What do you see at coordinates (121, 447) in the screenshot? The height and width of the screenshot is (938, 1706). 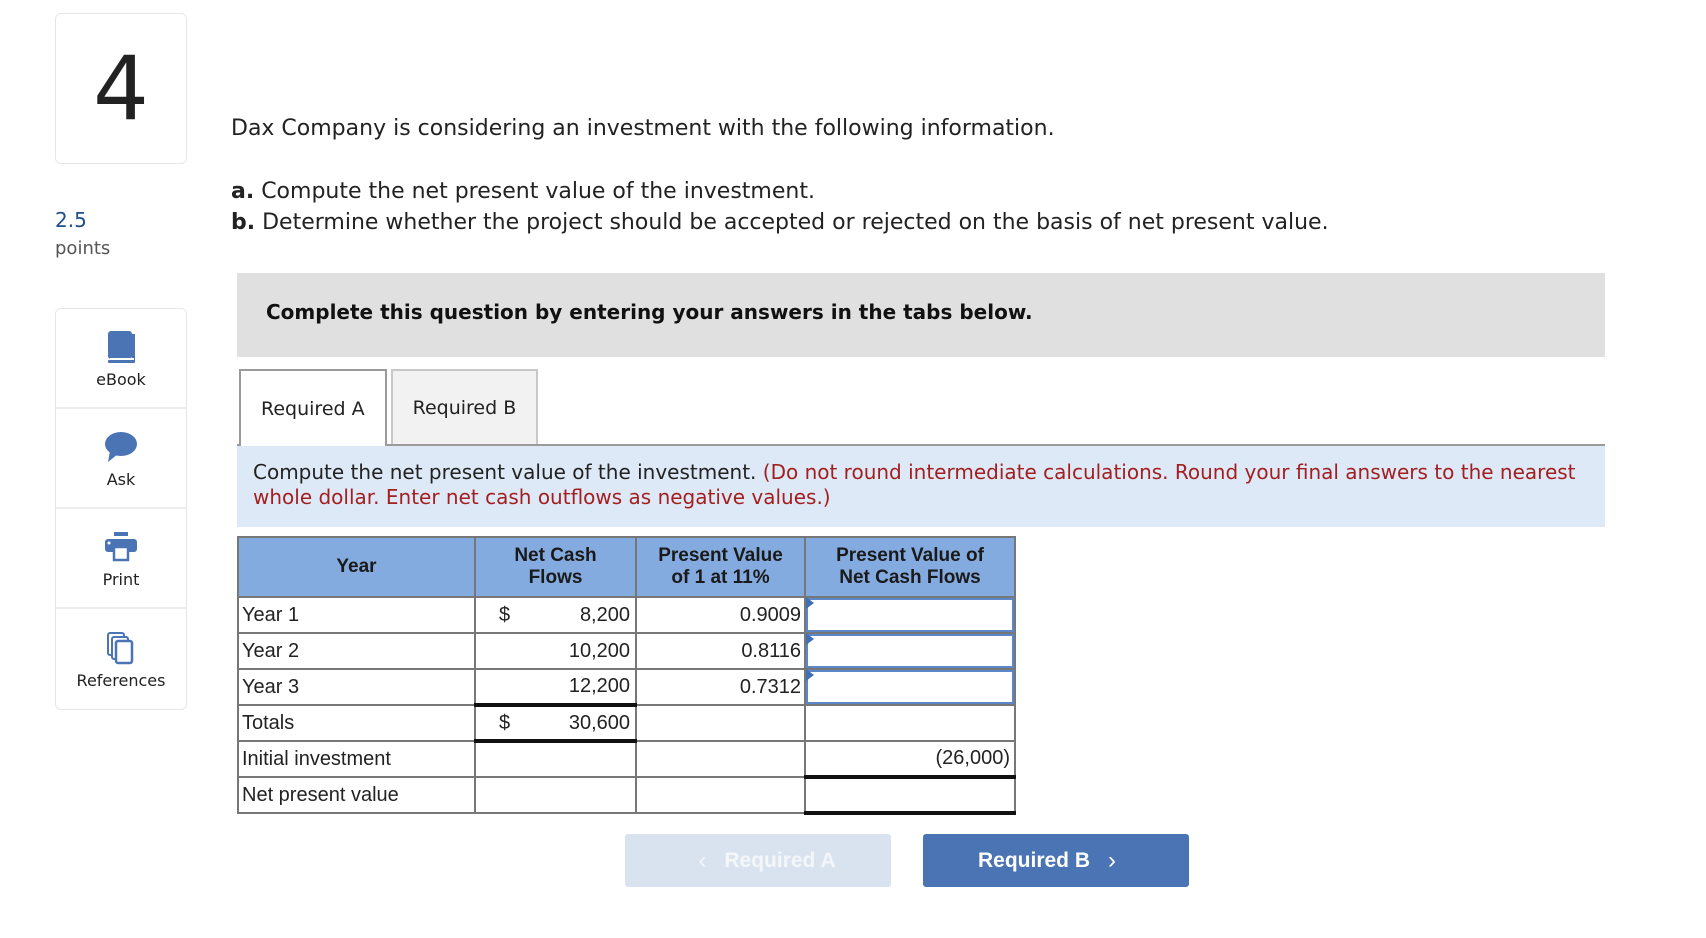 I see `speech-bubble-icon` at bounding box center [121, 447].